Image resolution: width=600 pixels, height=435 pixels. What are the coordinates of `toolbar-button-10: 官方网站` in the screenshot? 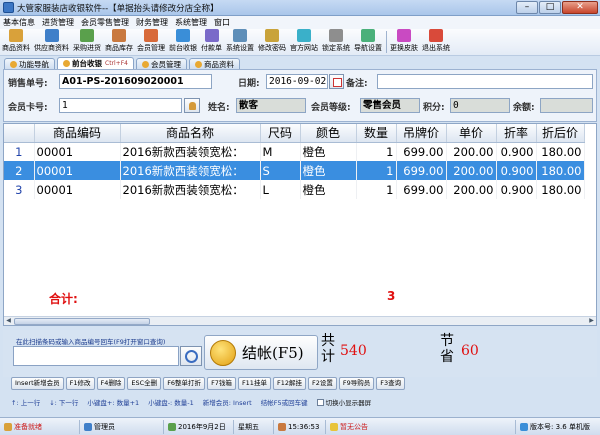 It's located at (304, 42).